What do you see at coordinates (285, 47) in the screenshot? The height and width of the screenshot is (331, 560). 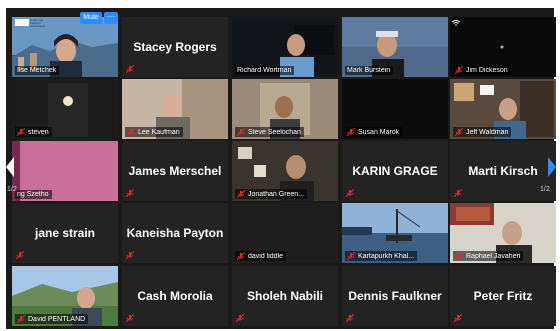 I see `participant-tile-richard-wortman: Richard Wortman` at bounding box center [285, 47].